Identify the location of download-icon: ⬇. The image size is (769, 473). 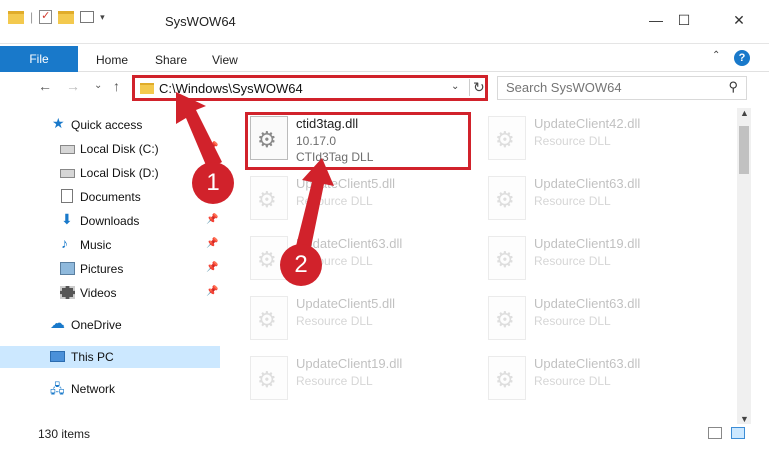
(67, 219).